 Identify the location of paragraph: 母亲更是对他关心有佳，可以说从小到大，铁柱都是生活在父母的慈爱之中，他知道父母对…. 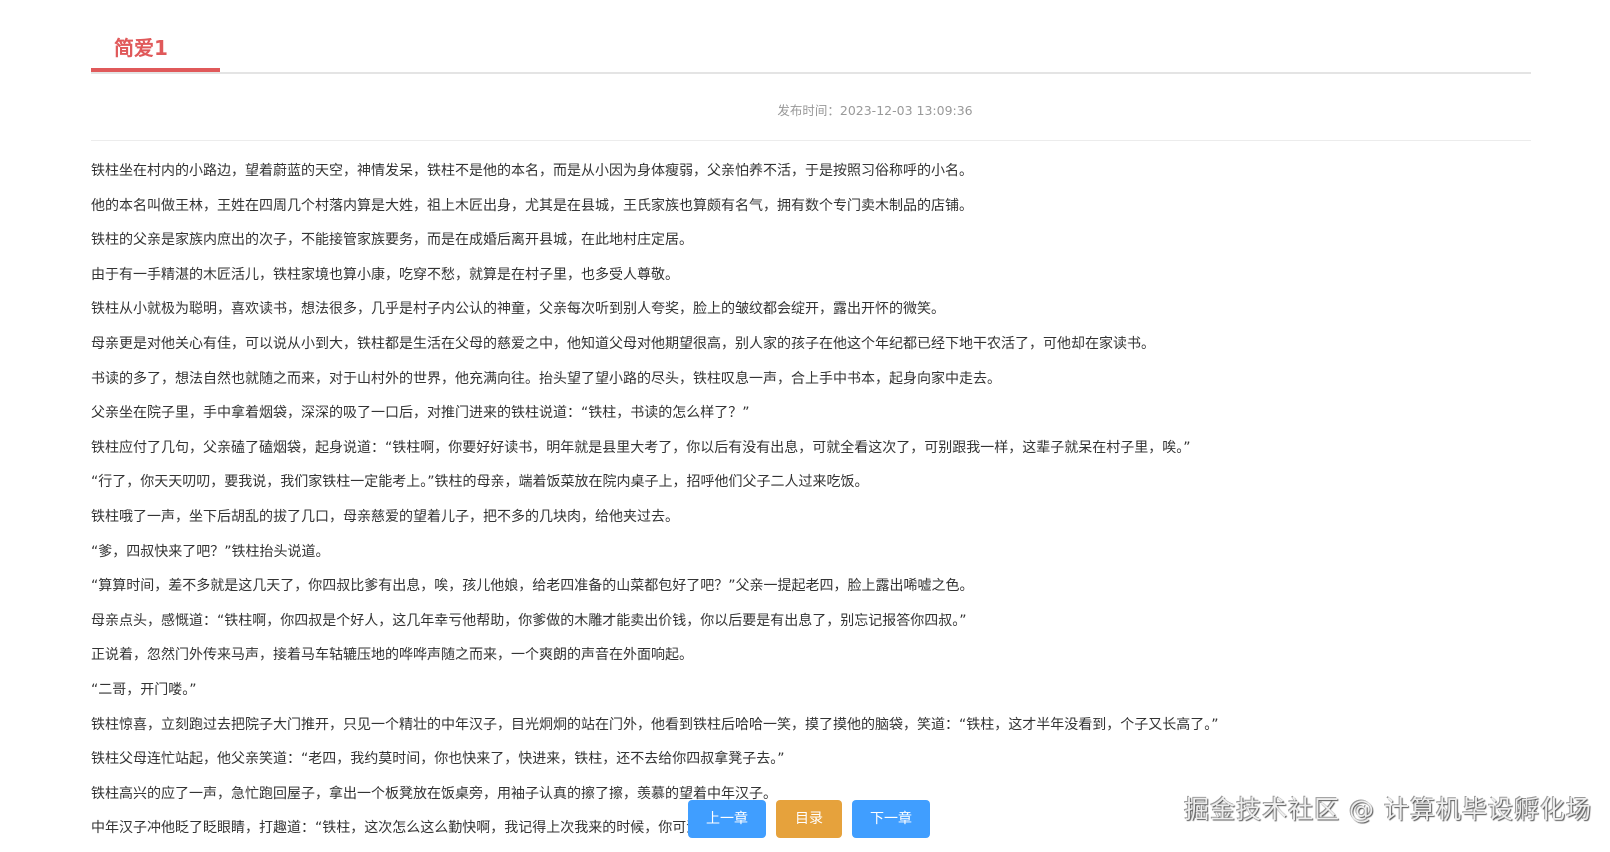
(623, 343).